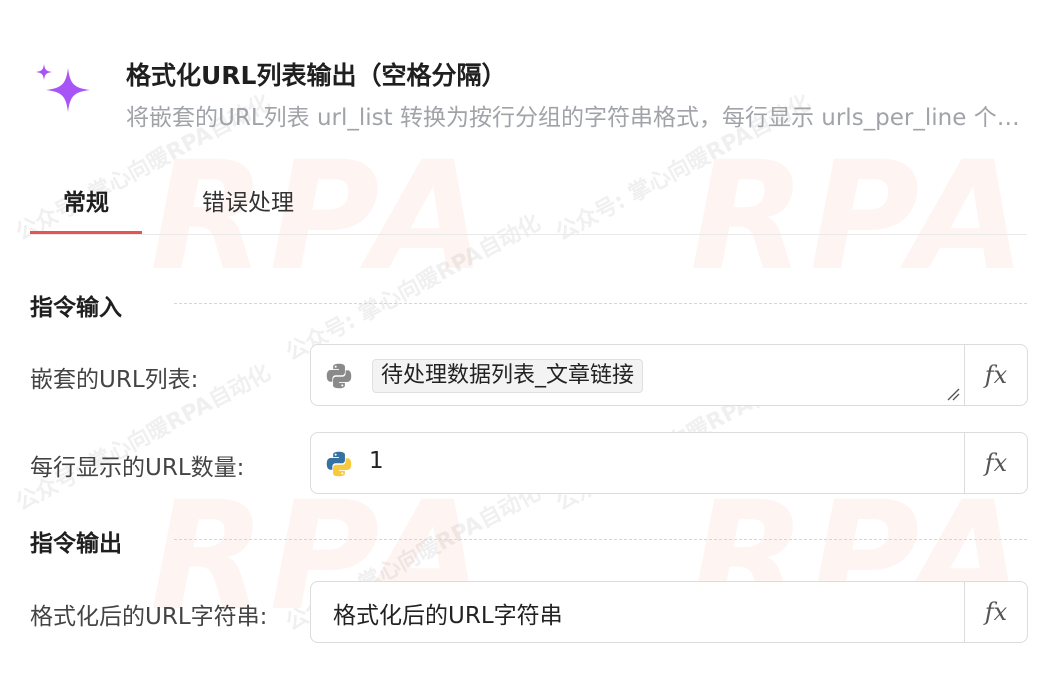 The width and height of the screenshot is (1049, 676). I want to click on row-urls-per-line: 每行显示的URL数量: 1 fx, so click(530, 464).